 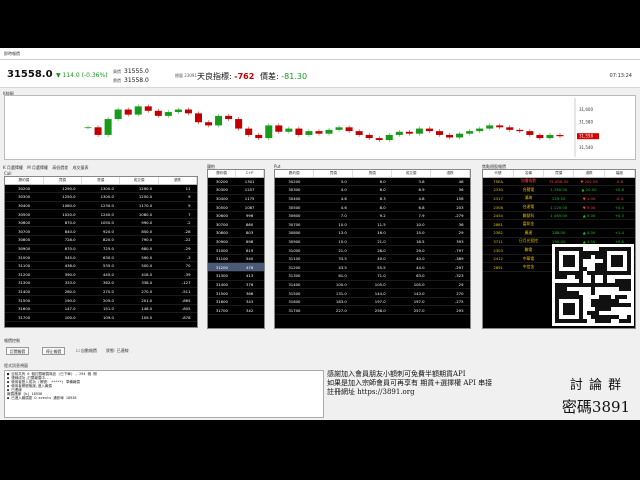 I want to click on table-row: 31500 190.0 205.0 201.0 -865, so click(x=101, y=300).